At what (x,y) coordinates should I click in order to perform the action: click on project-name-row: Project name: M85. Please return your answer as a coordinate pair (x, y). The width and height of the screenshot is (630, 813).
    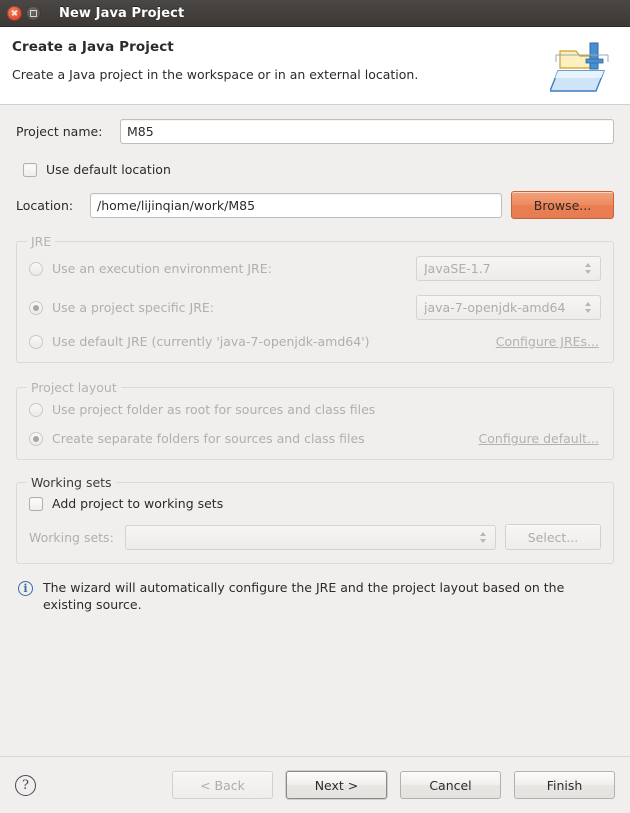
    Looking at the image, I should click on (315, 131).